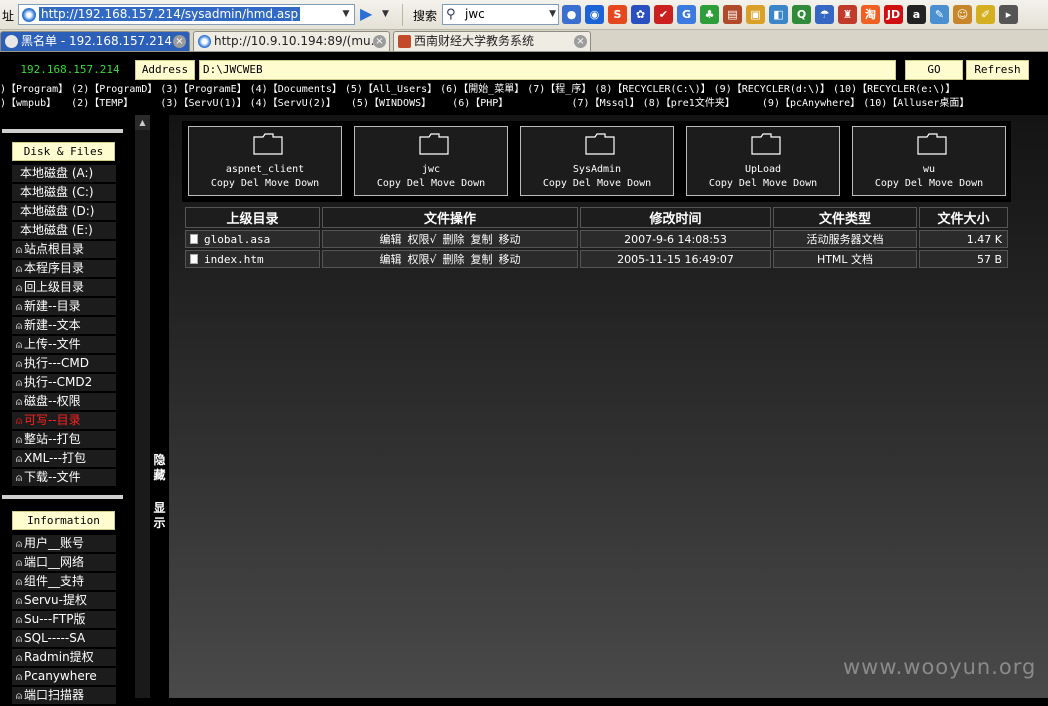 The image size is (1048, 706). I want to click on hide-label-2: 藏, so click(159, 475).